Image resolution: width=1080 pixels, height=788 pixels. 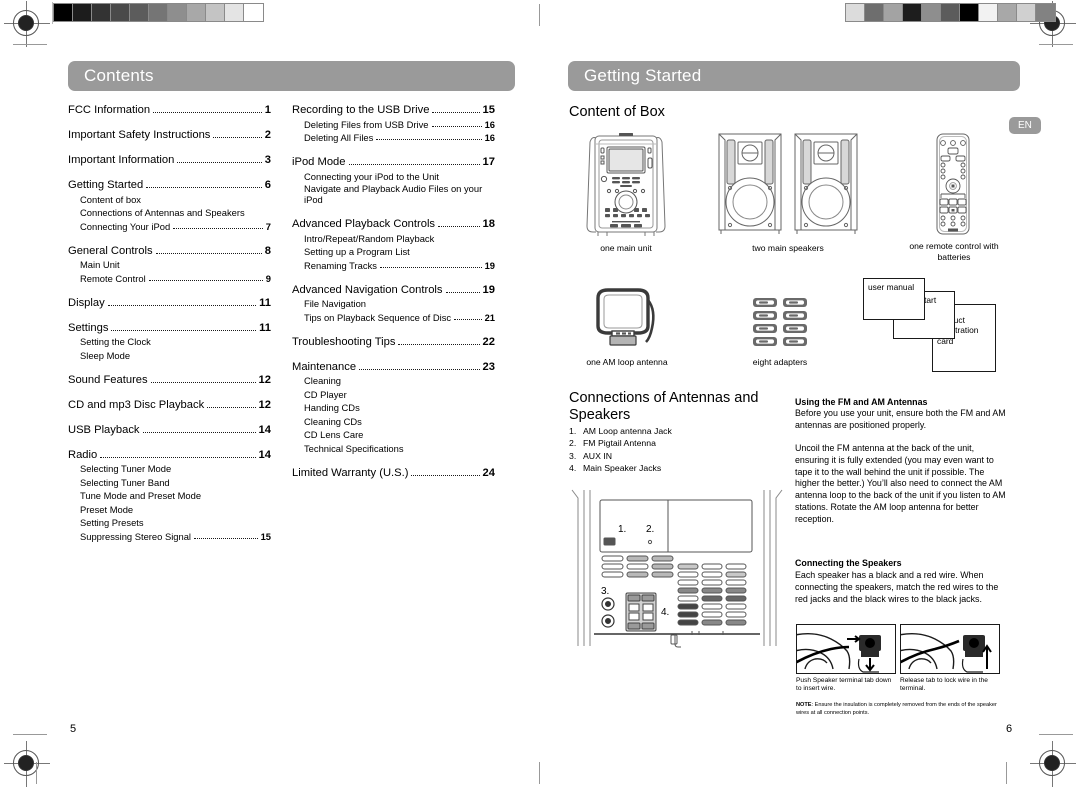 I want to click on toc-entry: Important Information 3, so click(x=169, y=160).